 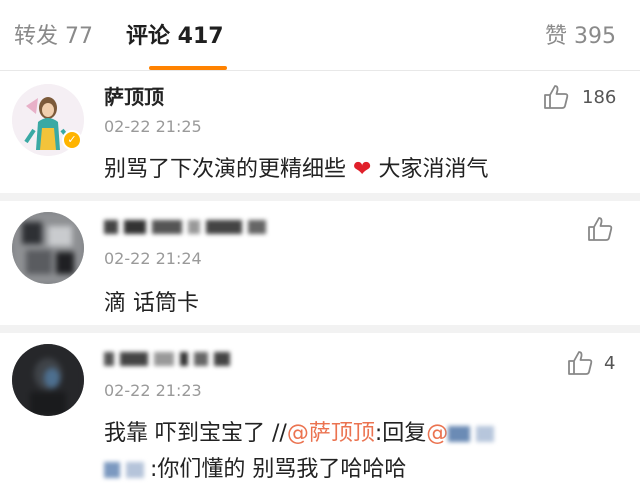 What do you see at coordinates (72, 140) in the screenshot?
I see `verified-badge-icon: ✓` at bounding box center [72, 140].